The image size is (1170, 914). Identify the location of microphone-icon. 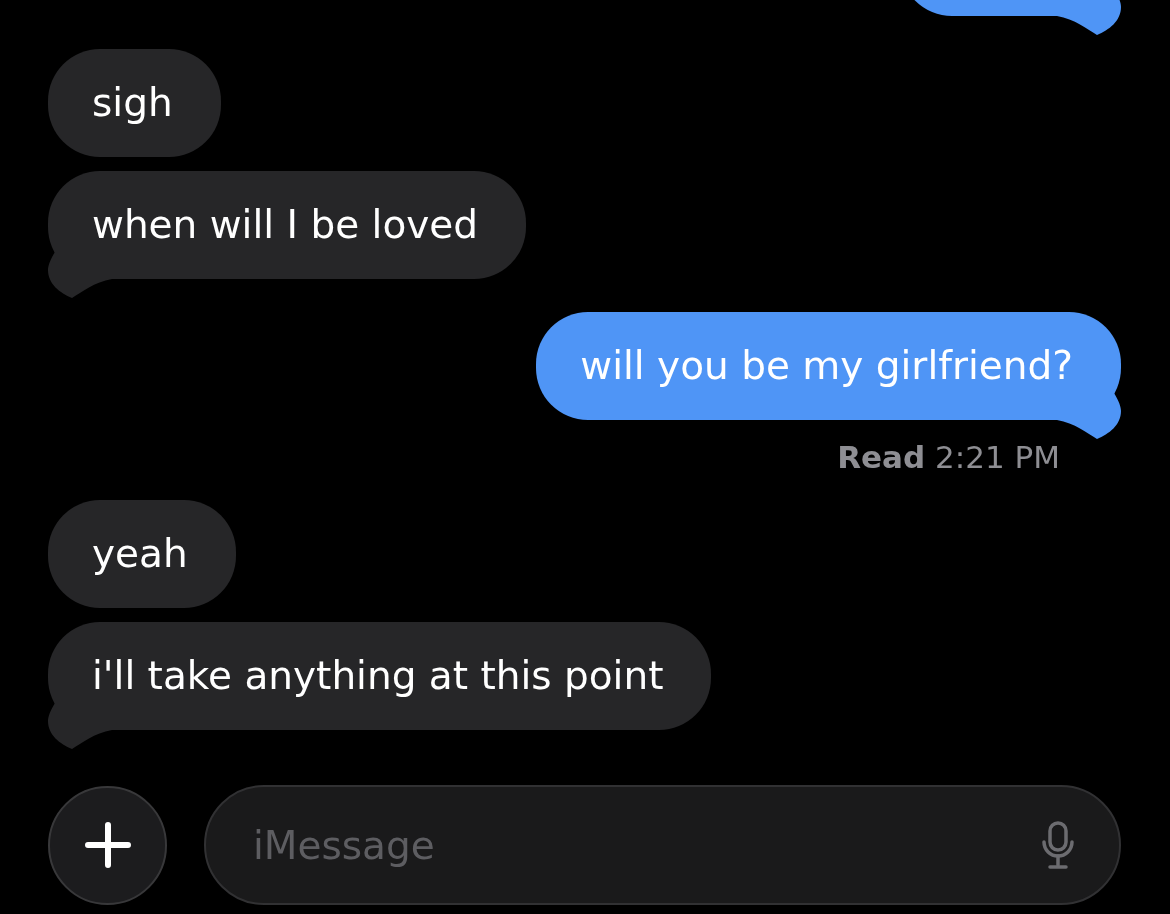
(1058, 845).